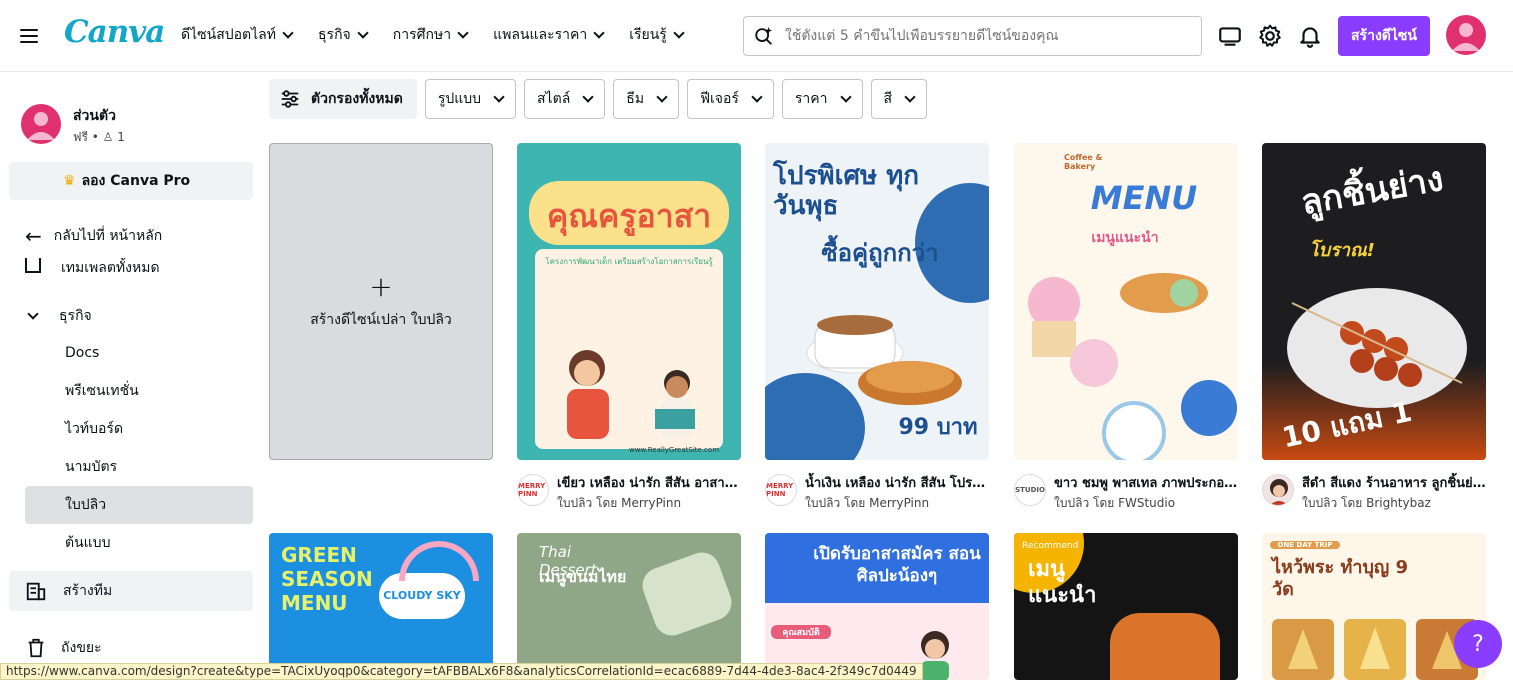  I want to click on bell-icon, so click(1310, 36).